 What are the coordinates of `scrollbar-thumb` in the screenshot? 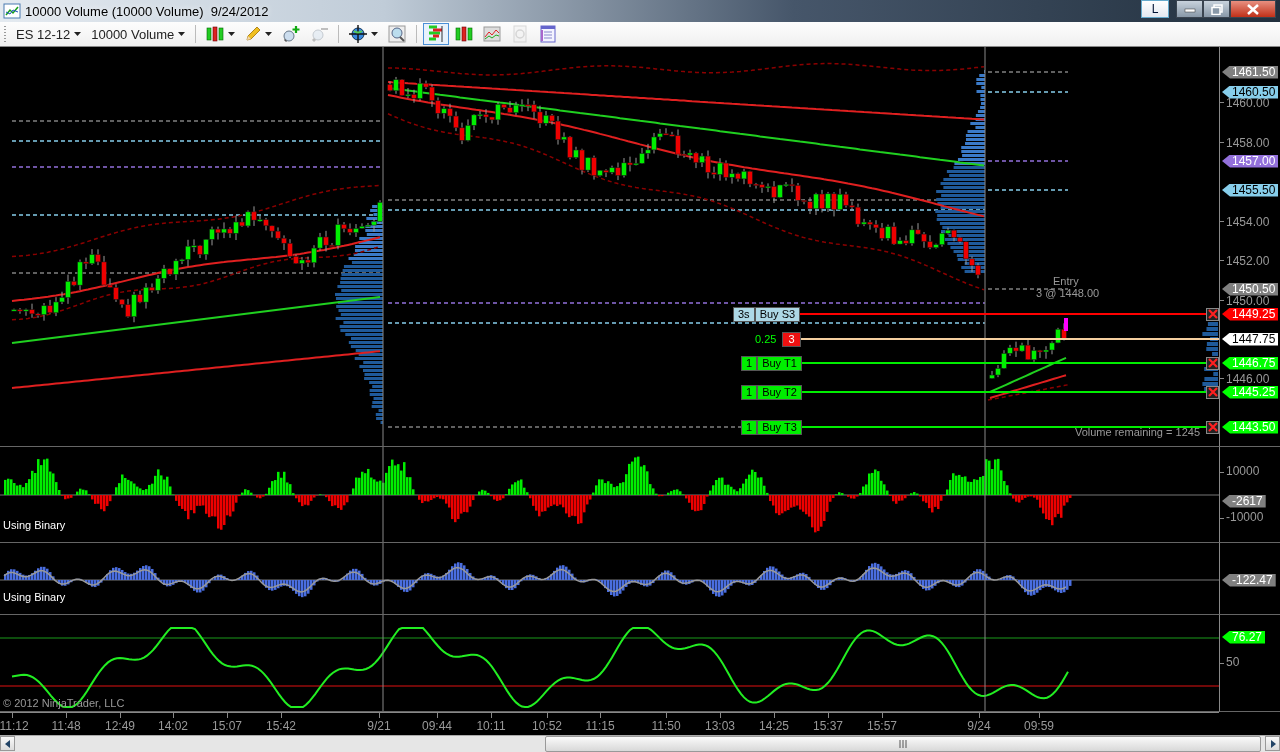 It's located at (903, 744).